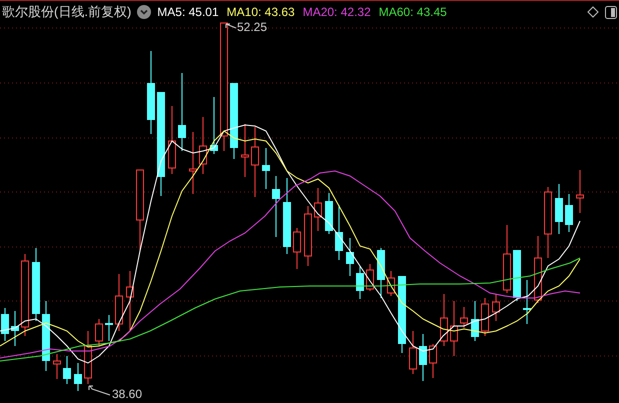  What do you see at coordinates (611, 12) in the screenshot?
I see `panel-icon` at bounding box center [611, 12].